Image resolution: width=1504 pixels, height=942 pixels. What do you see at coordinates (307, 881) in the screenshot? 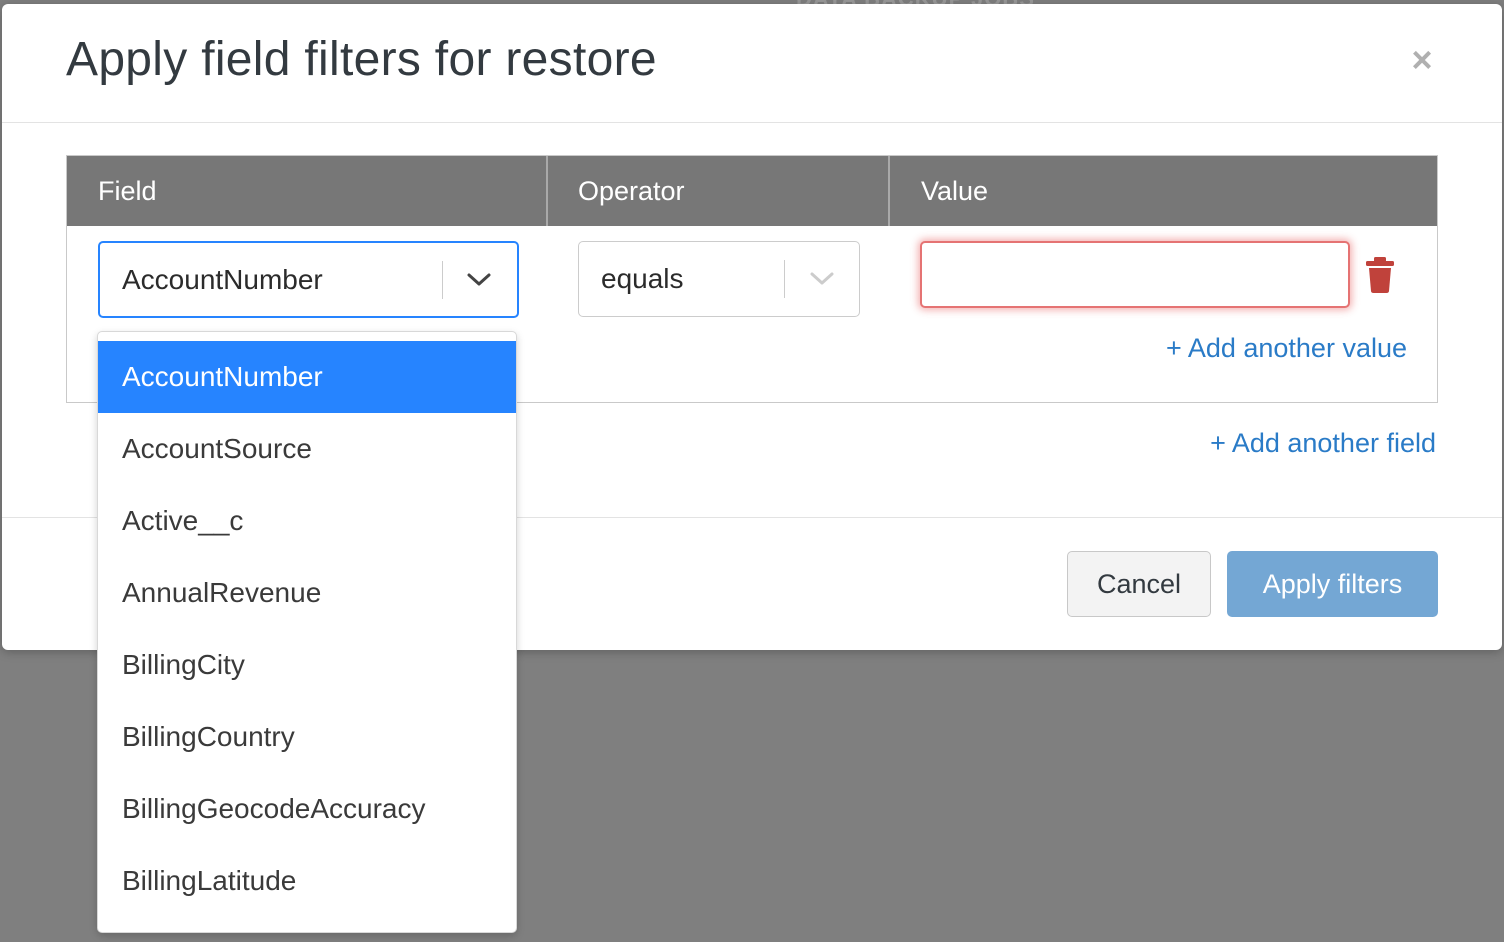
I see `dropdown-option: BillingLatitude` at bounding box center [307, 881].